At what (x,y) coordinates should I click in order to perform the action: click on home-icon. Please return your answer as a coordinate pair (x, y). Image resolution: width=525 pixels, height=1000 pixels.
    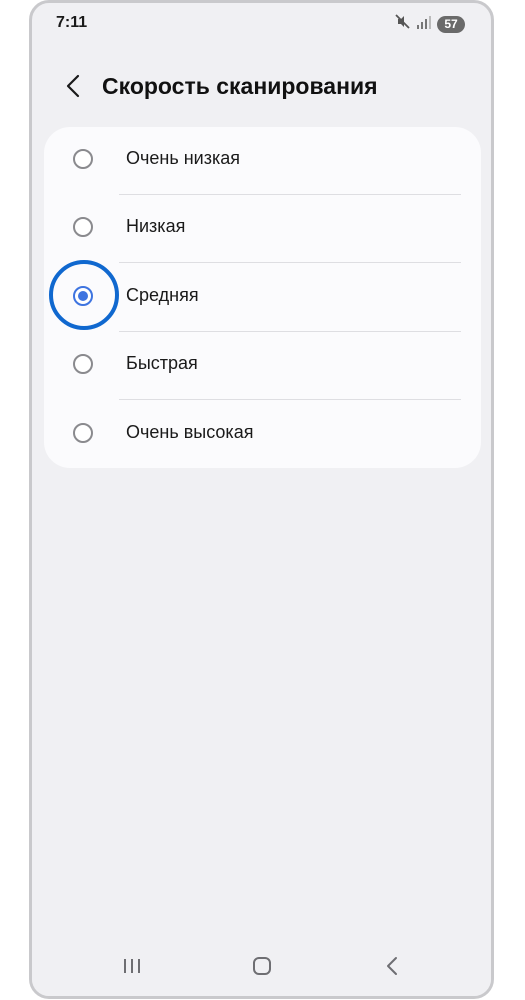
    Looking at the image, I should click on (262, 968).